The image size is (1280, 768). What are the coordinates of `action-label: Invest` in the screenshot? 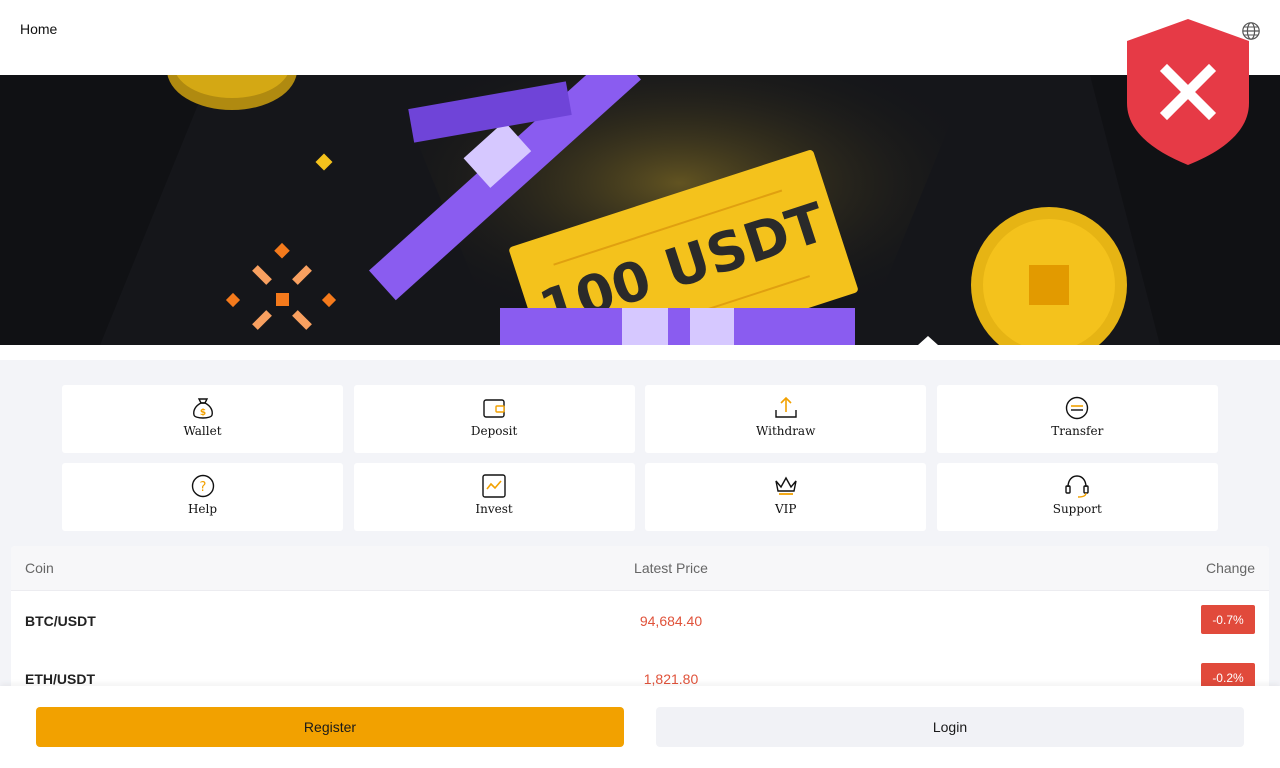 It's located at (494, 509).